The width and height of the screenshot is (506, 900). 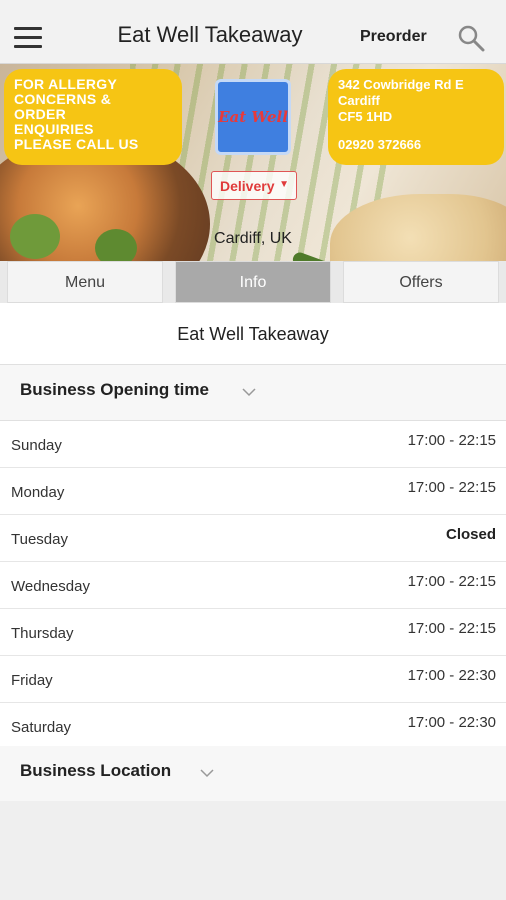 I want to click on hours-row: Monday 17:00 - 22:15, so click(x=253, y=491).